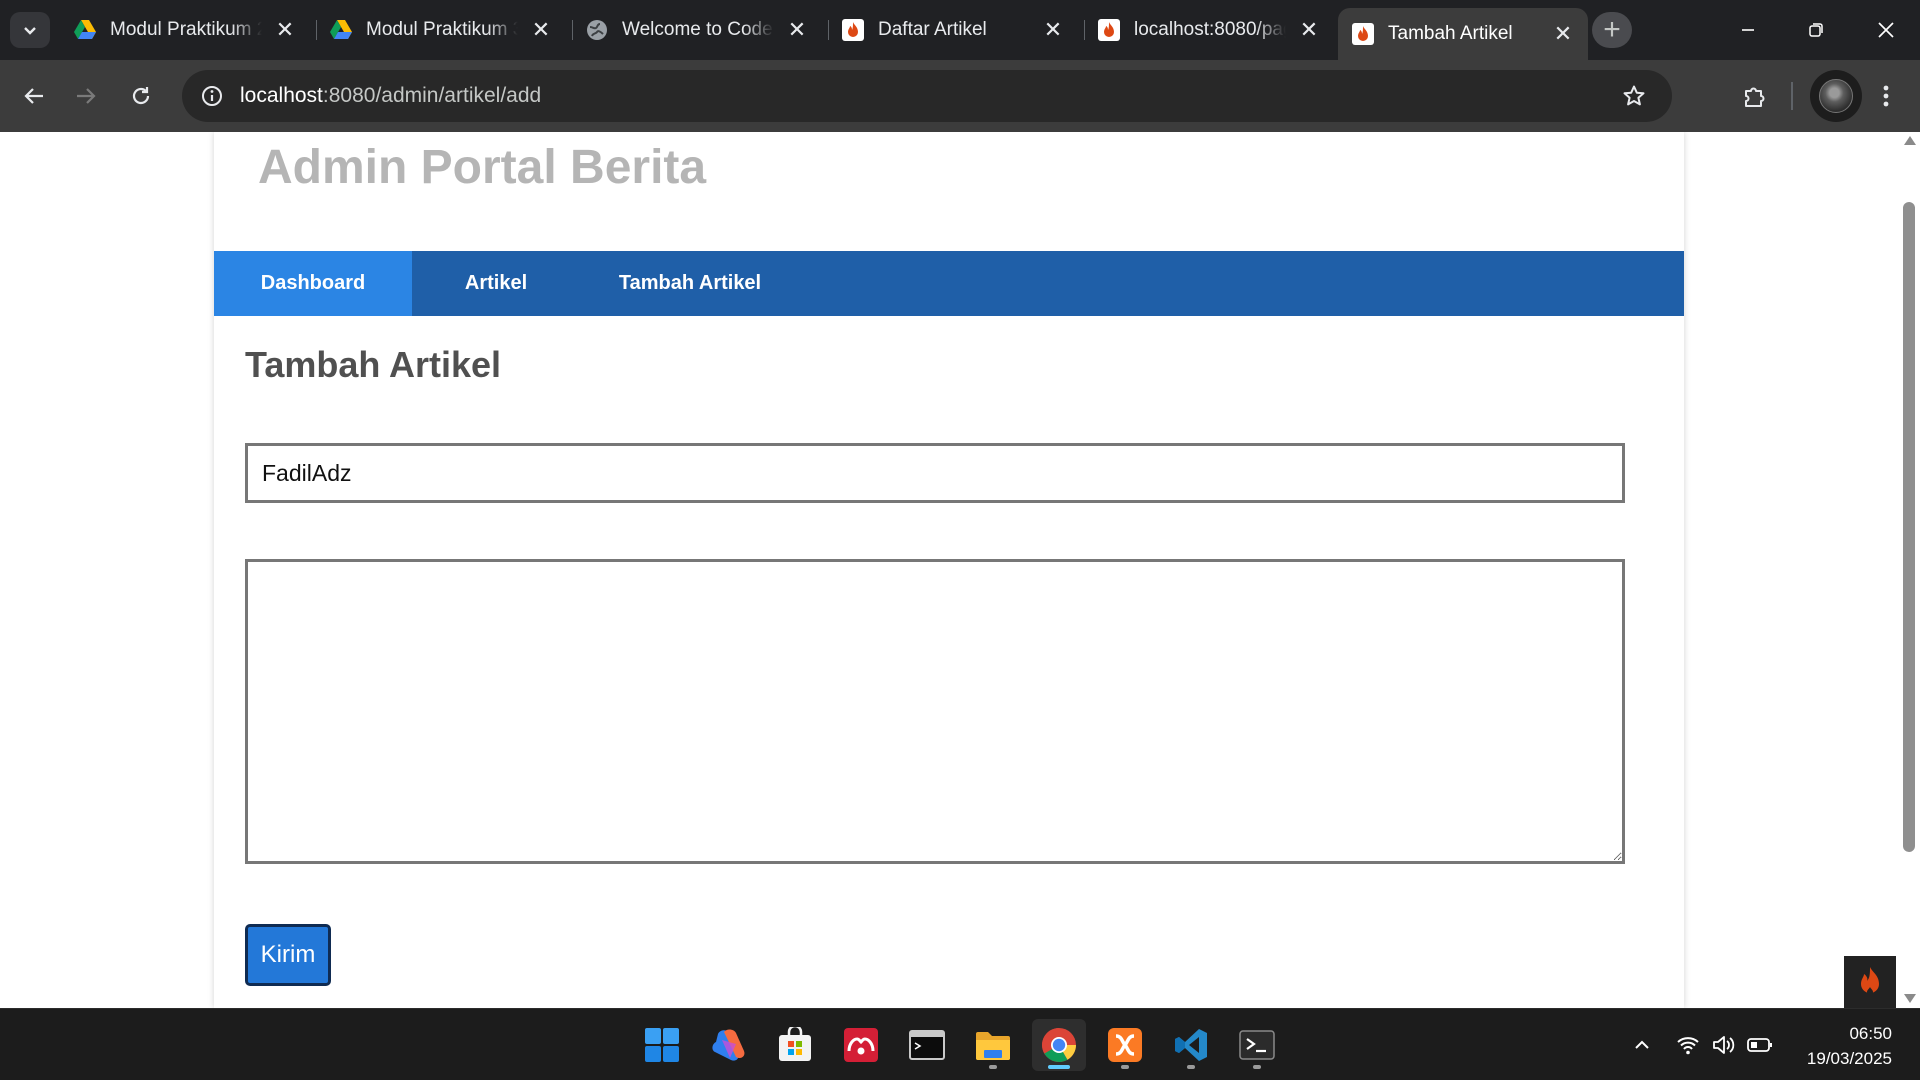 This screenshot has height=1080, width=1920. What do you see at coordinates (1450, 33) in the screenshot?
I see `tab-title: Tambah Artikel` at bounding box center [1450, 33].